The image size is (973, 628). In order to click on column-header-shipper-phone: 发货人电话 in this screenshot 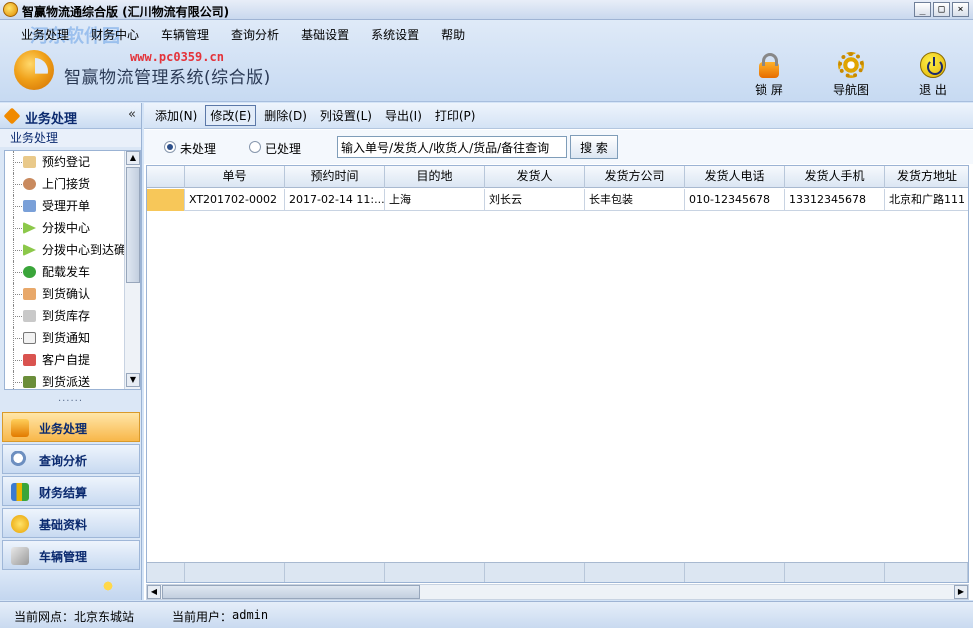, I will do `click(735, 177)`.